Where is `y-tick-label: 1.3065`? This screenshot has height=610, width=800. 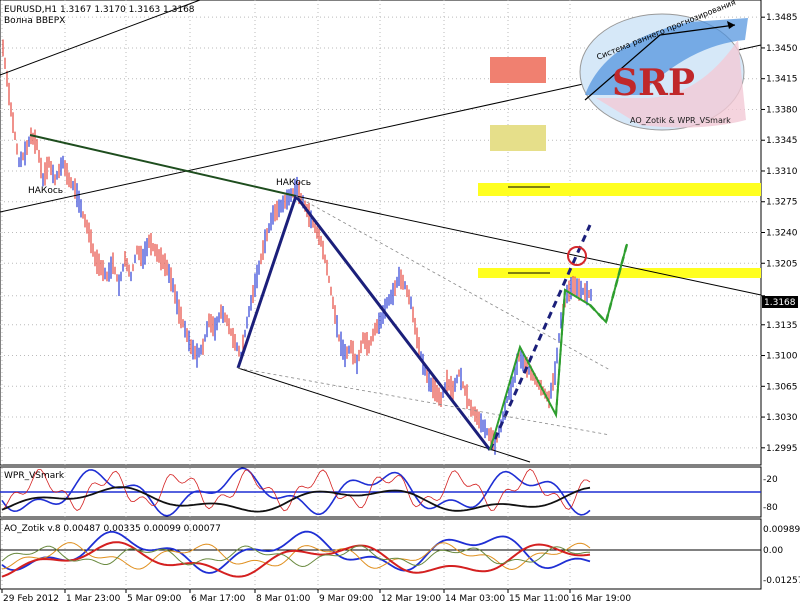
y-tick-label: 1.3065 is located at coordinates (782, 387).